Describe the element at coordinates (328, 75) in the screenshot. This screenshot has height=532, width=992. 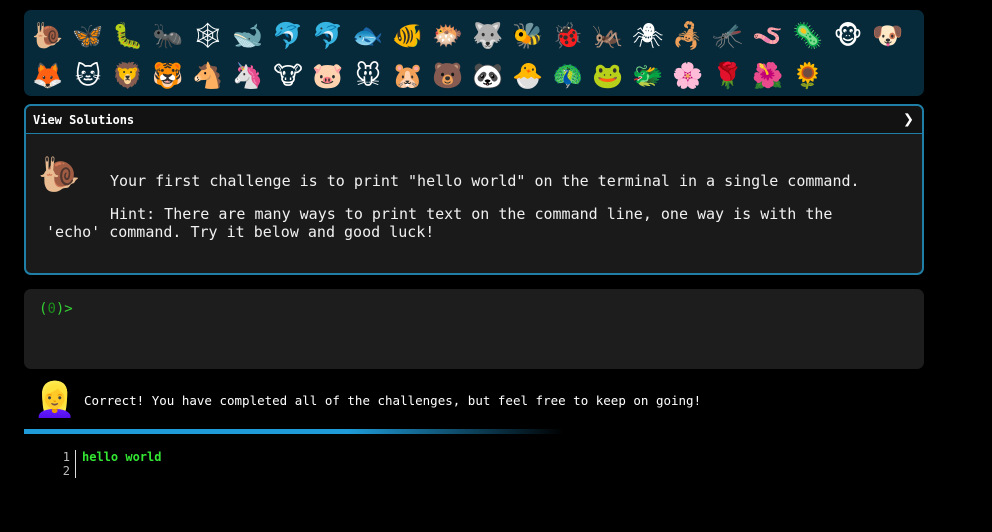
I see `animal-icon: 🐷` at that location.